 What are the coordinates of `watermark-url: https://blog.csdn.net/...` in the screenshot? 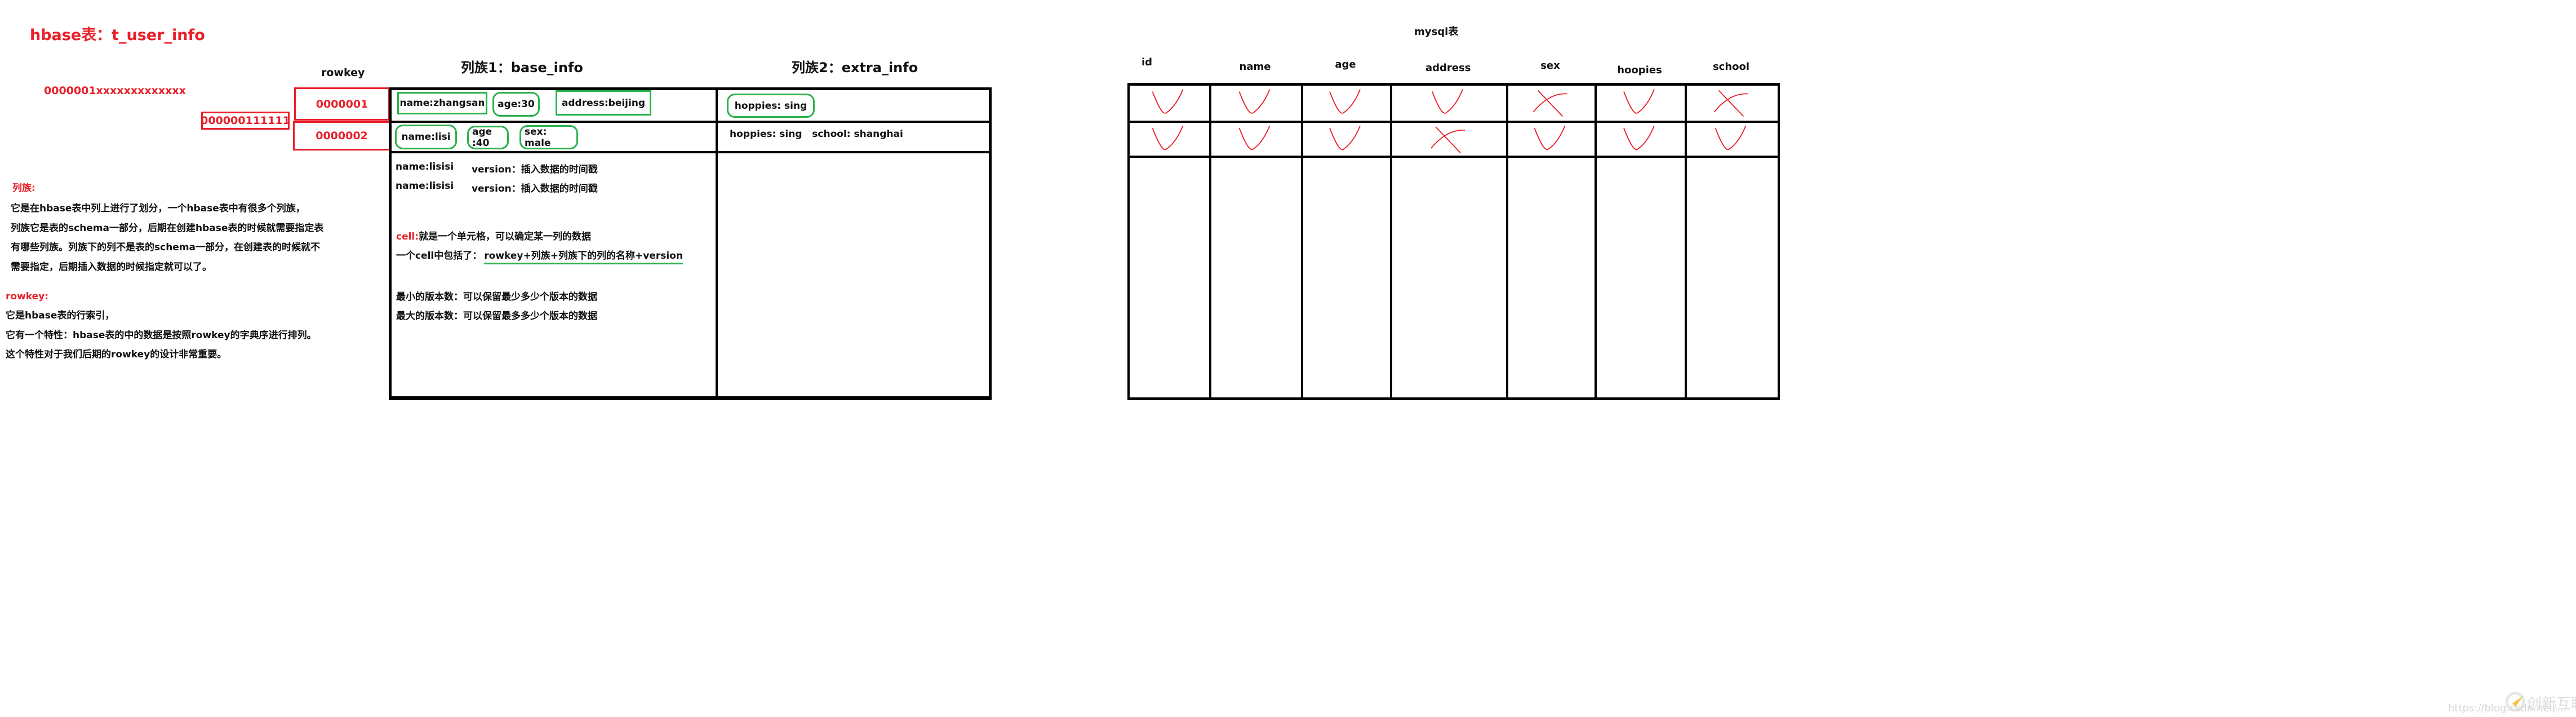 It's located at (2507, 708).